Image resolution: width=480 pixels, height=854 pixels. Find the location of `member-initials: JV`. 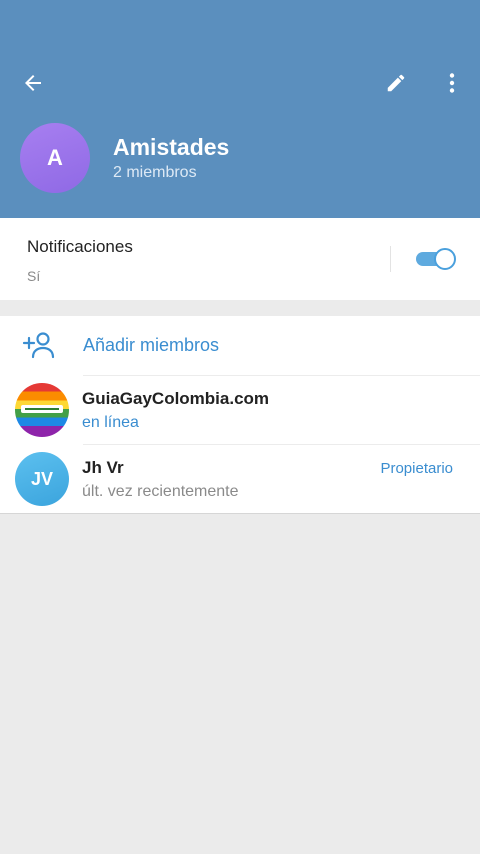

member-initials: JV is located at coordinates (42, 478).